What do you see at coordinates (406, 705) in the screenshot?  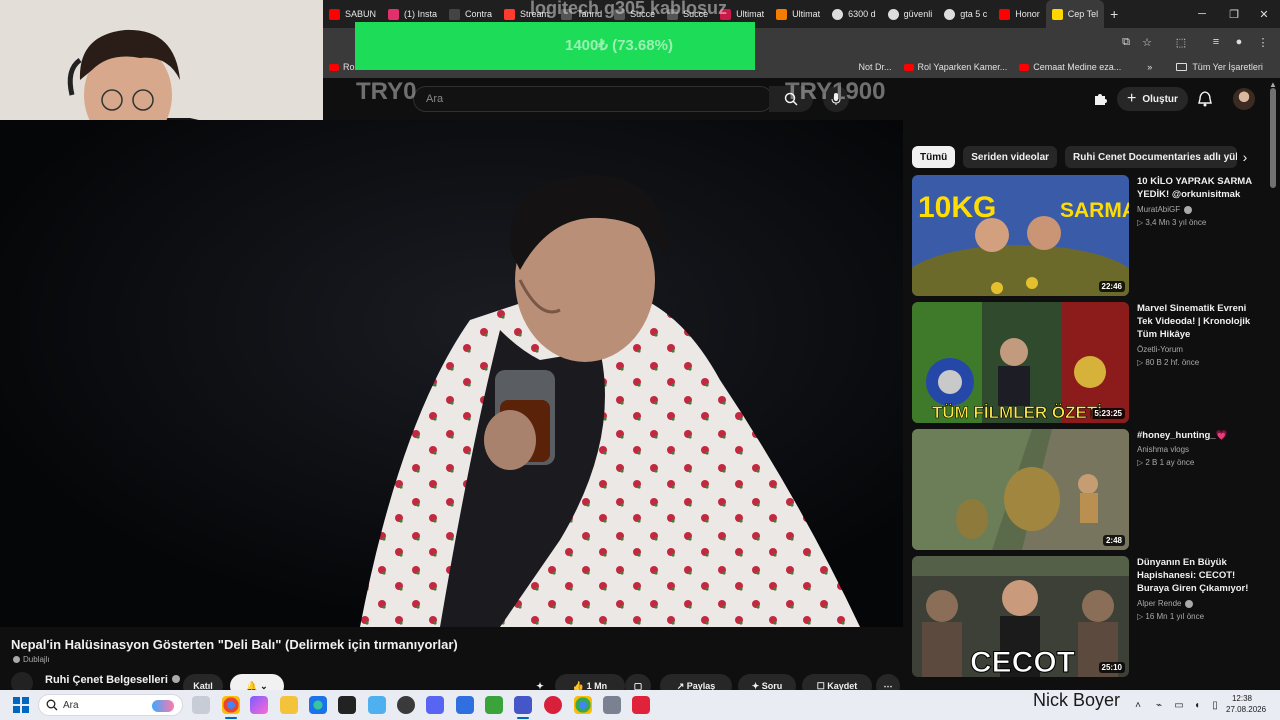 I see `obs-icon` at bounding box center [406, 705].